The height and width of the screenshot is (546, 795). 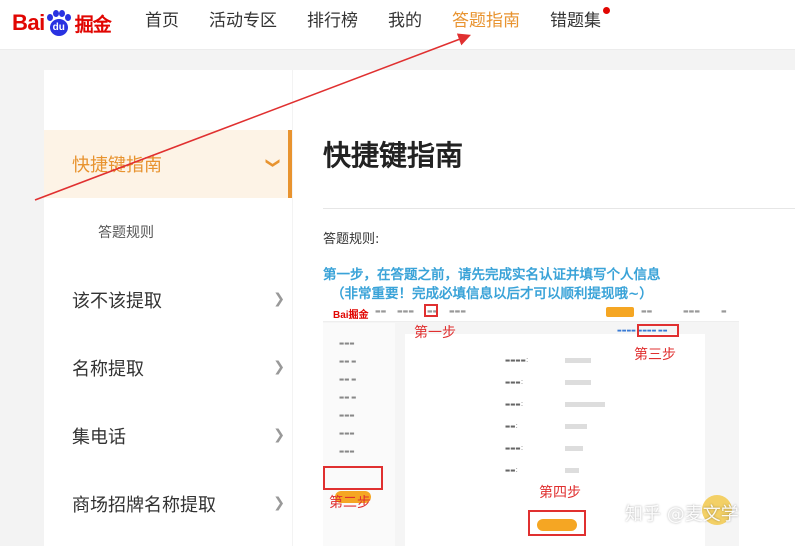 What do you see at coordinates (724, 311) in the screenshot?
I see `screenshot-user-placeholder: ▬` at bounding box center [724, 311].